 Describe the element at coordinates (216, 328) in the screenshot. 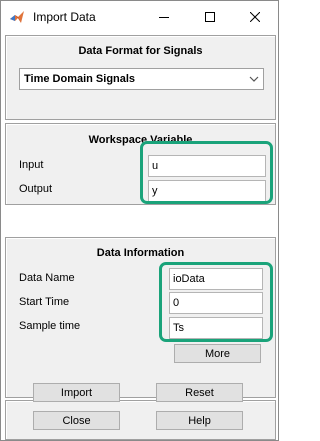

I see `sample-time-field: Ts` at that location.